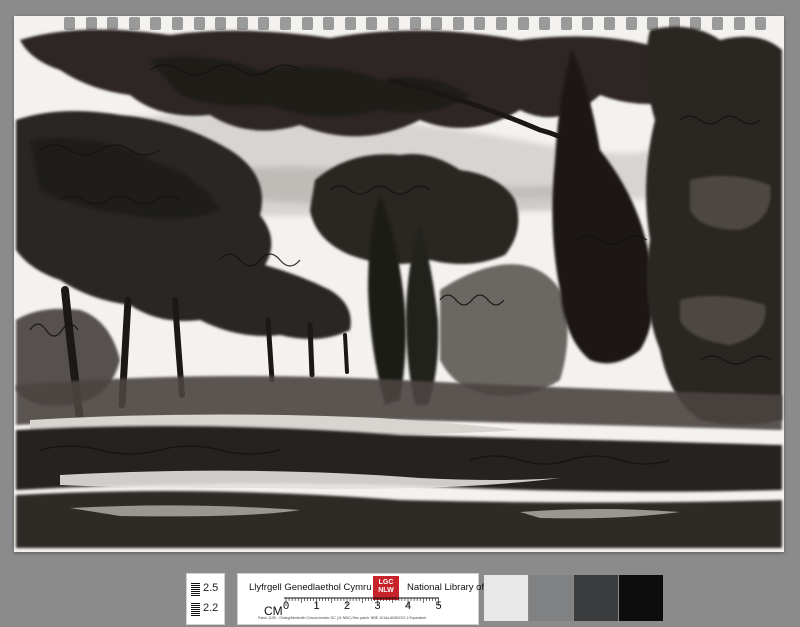 Image resolution: width=800 pixels, height=627 pixels. What do you see at coordinates (347, 606) in the screenshot?
I see `ruler-number: 2` at bounding box center [347, 606].